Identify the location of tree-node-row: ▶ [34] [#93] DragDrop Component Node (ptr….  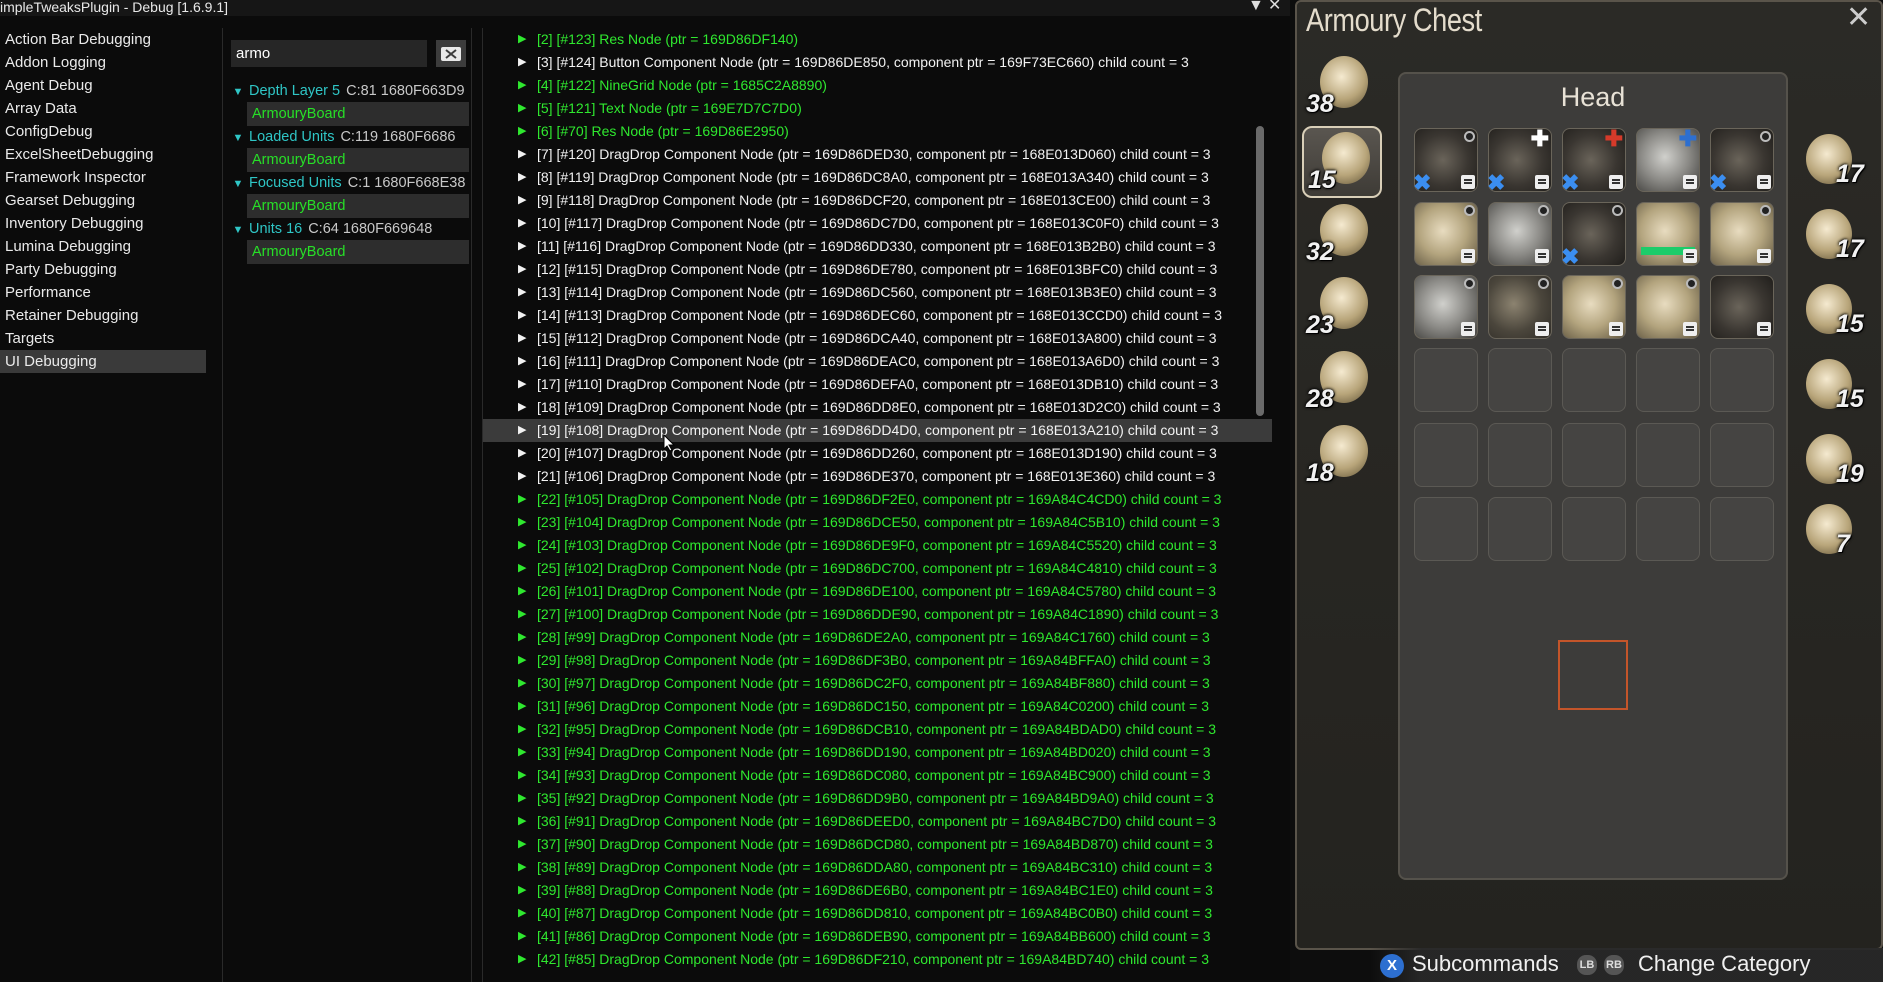
(877, 775).